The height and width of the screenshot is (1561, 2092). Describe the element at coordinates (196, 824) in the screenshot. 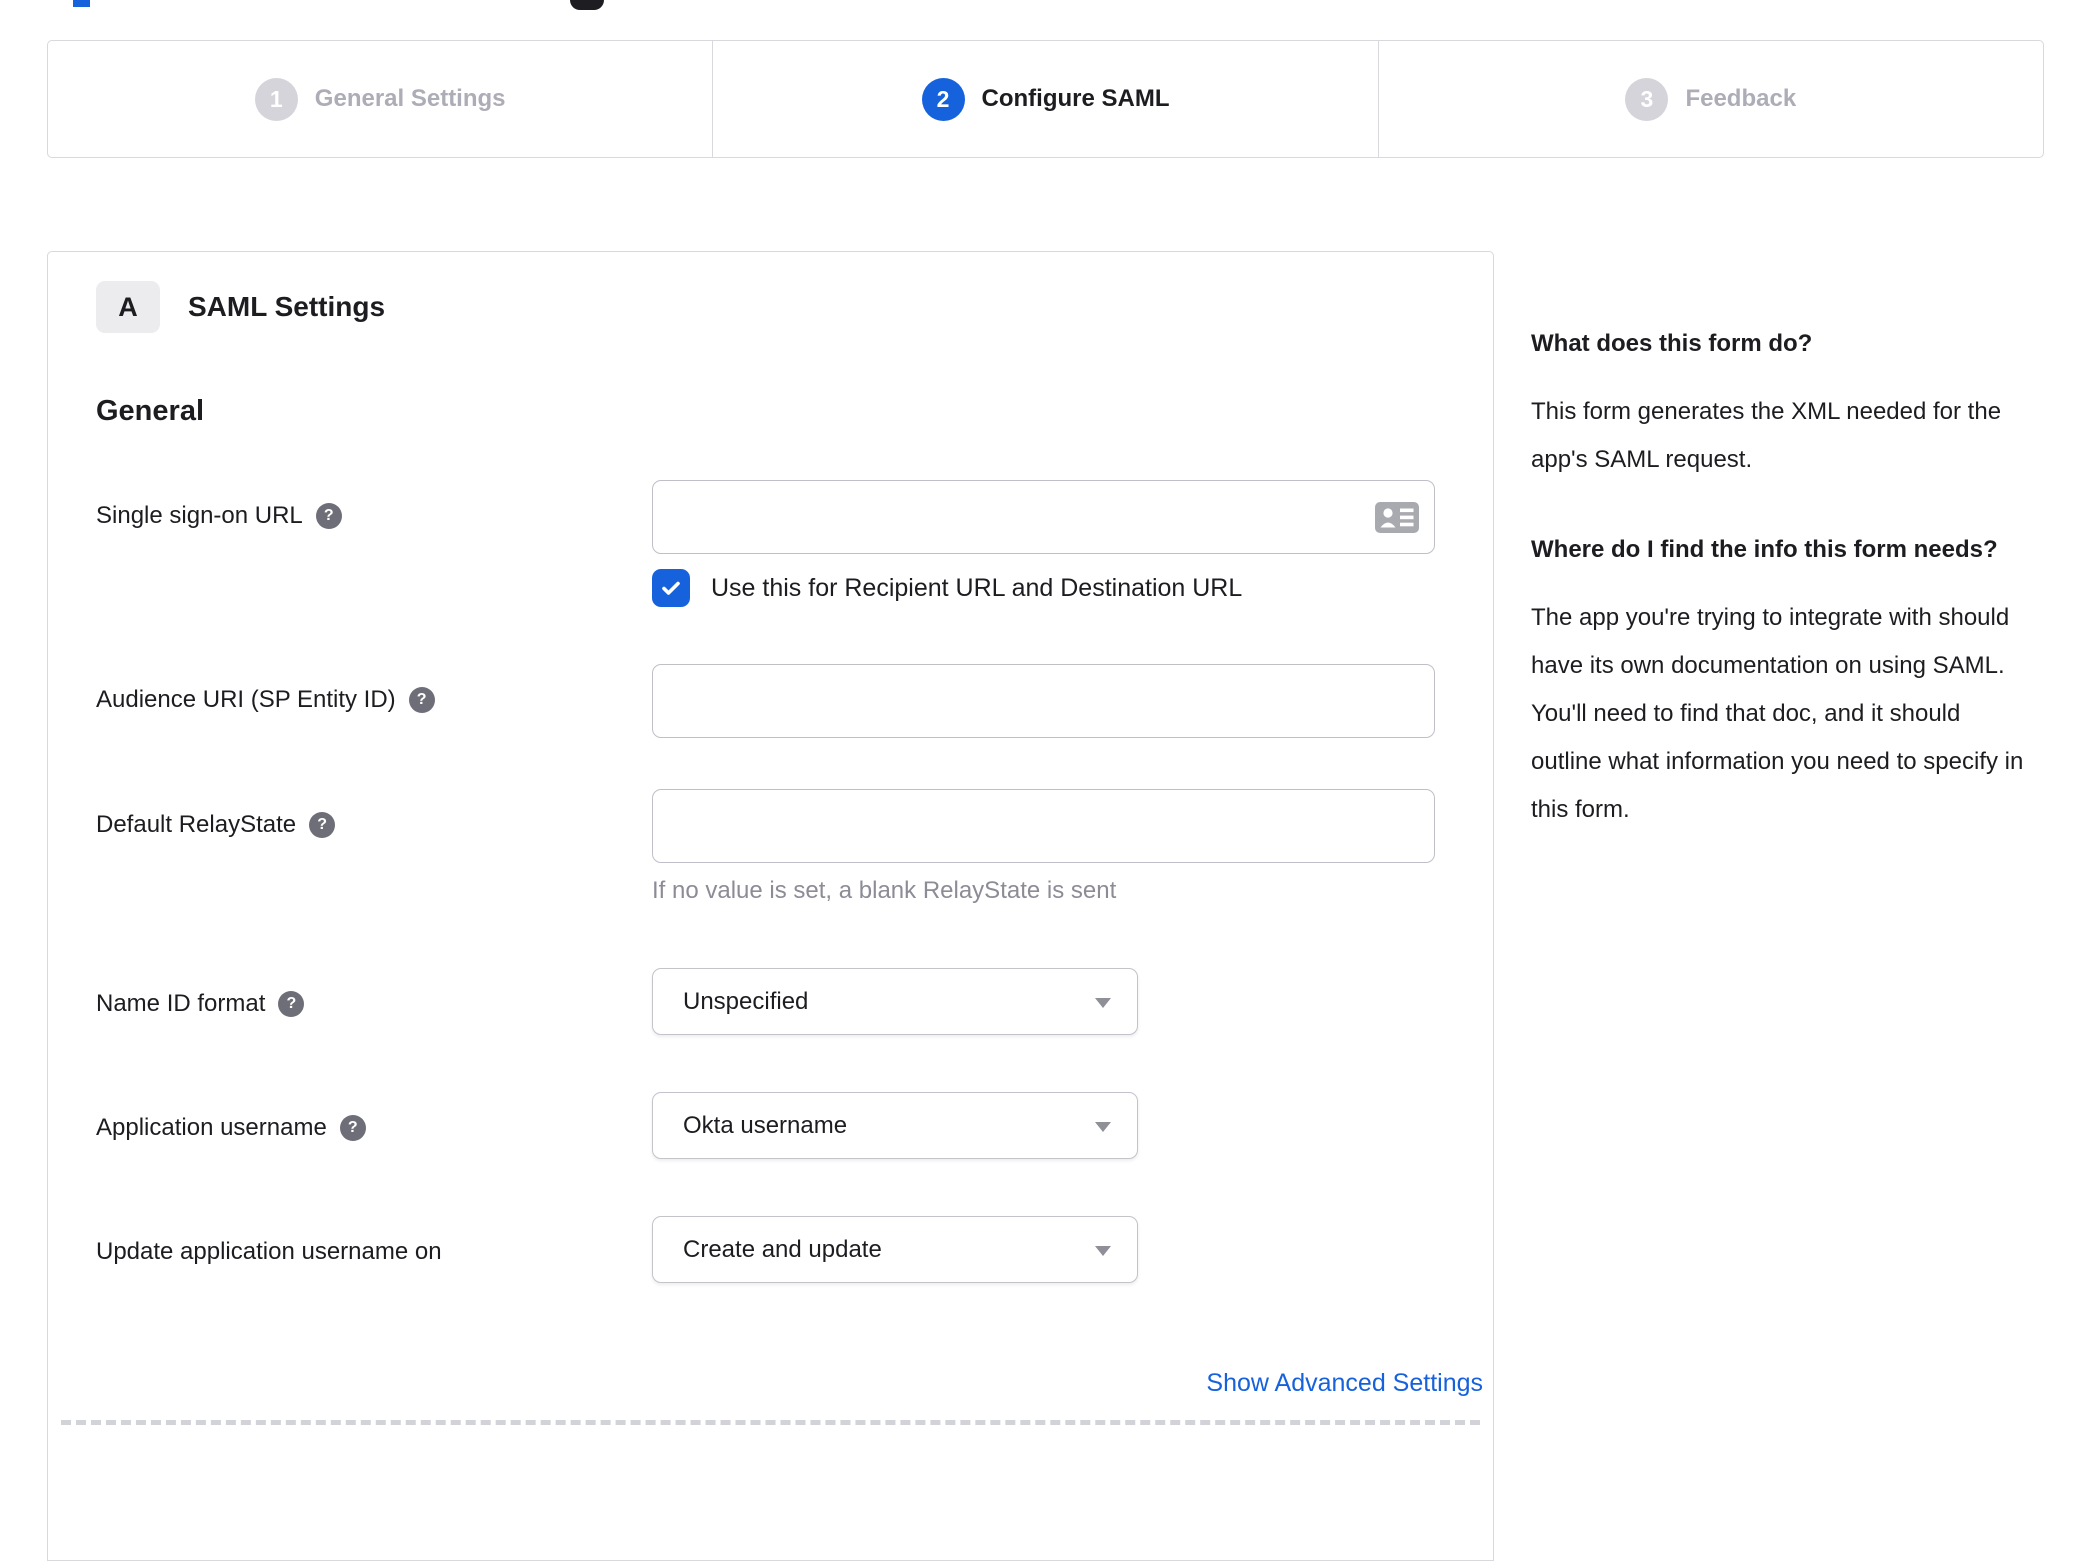

I see `field-label: Default RelayState` at that location.